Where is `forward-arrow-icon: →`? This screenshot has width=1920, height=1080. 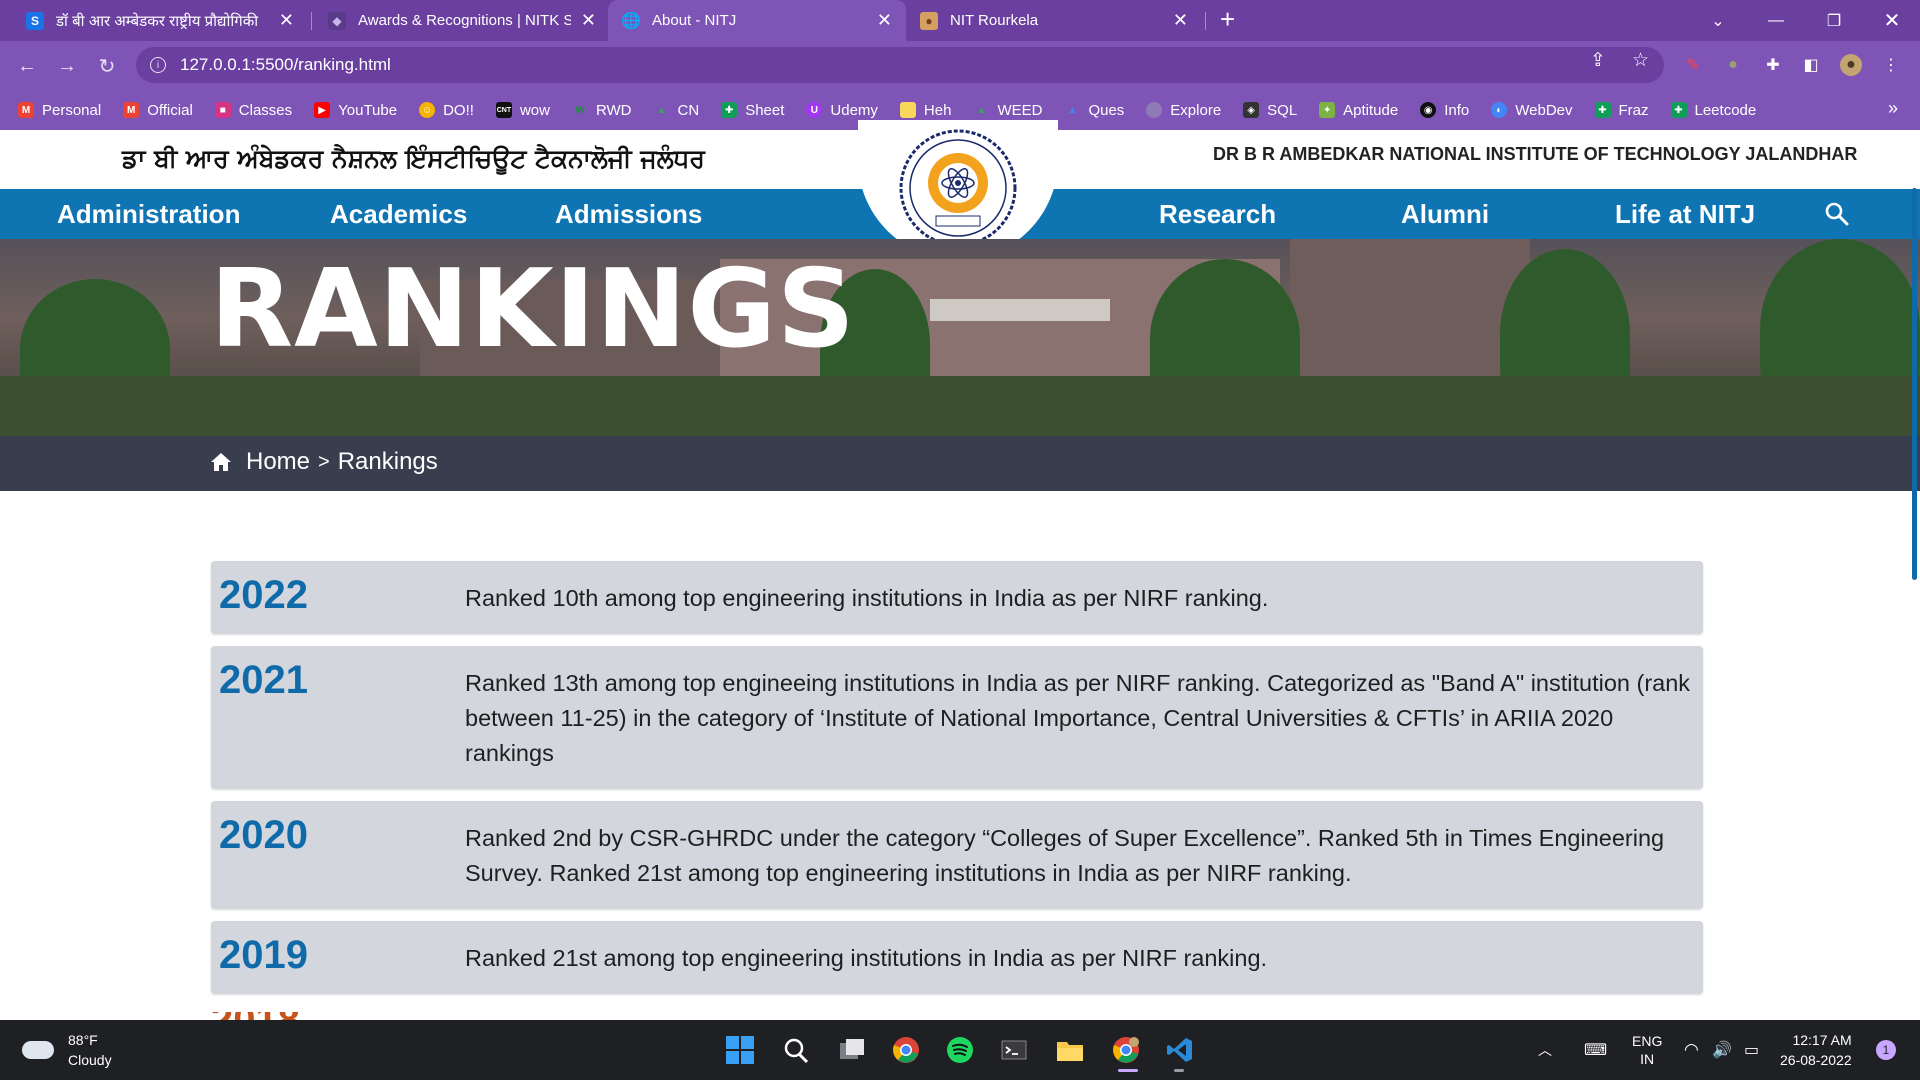 forward-arrow-icon: → is located at coordinates (67, 66).